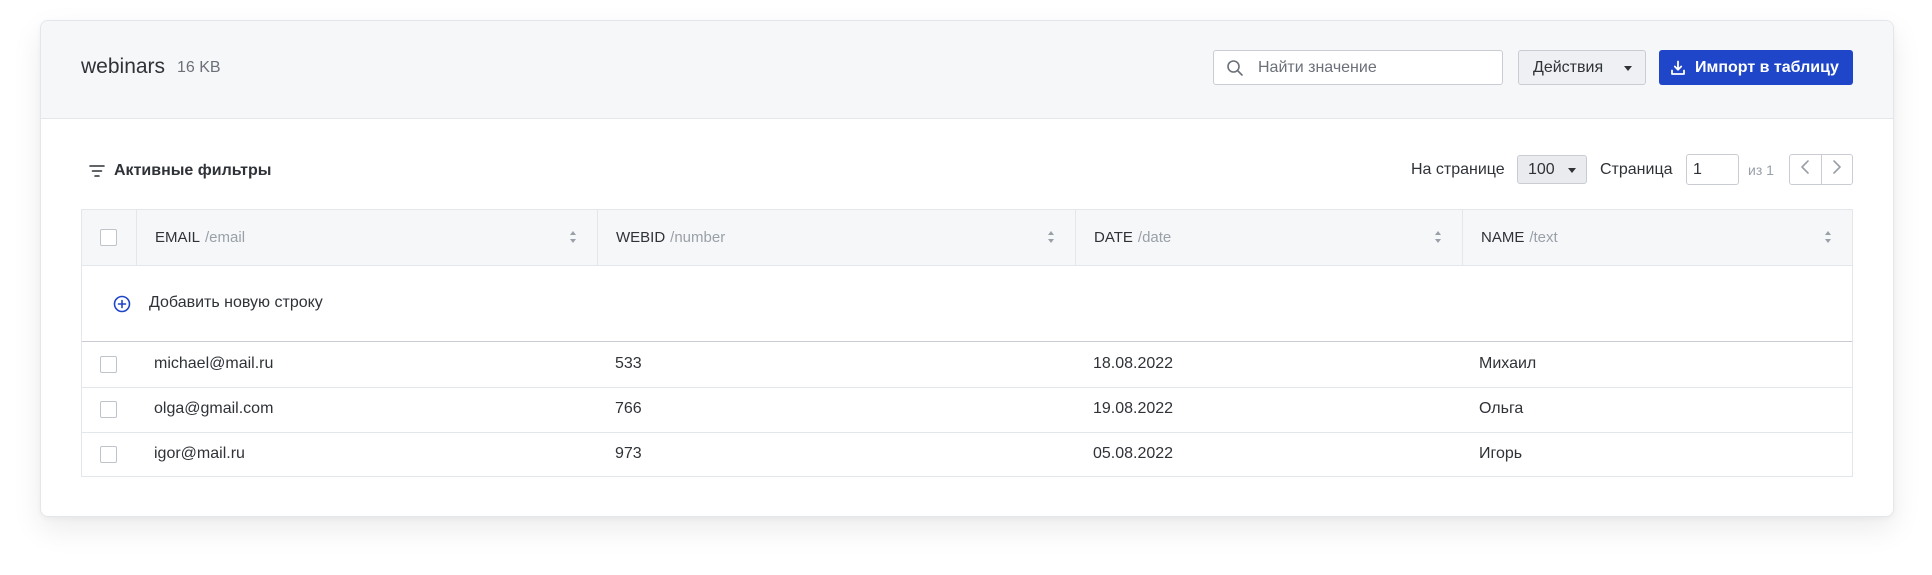  Describe the element at coordinates (1636, 169) in the screenshot. I see `page-label: Страница` at that location.